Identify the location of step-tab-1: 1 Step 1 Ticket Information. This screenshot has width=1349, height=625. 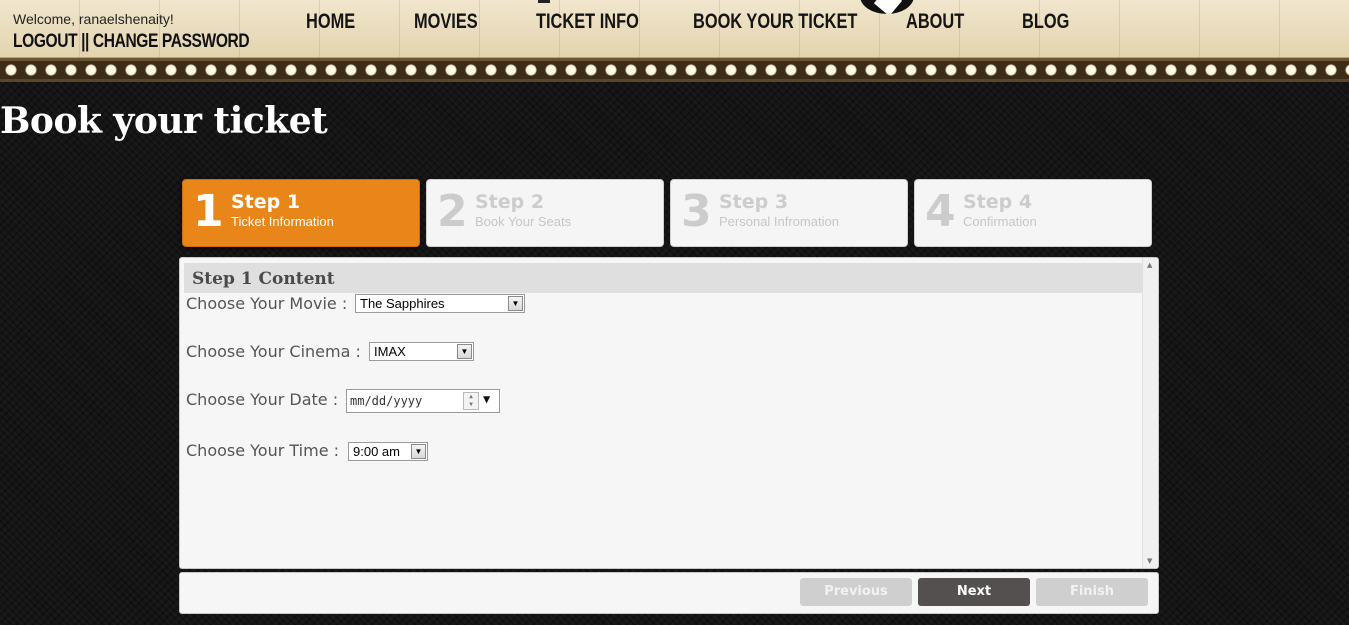
(301, 213).